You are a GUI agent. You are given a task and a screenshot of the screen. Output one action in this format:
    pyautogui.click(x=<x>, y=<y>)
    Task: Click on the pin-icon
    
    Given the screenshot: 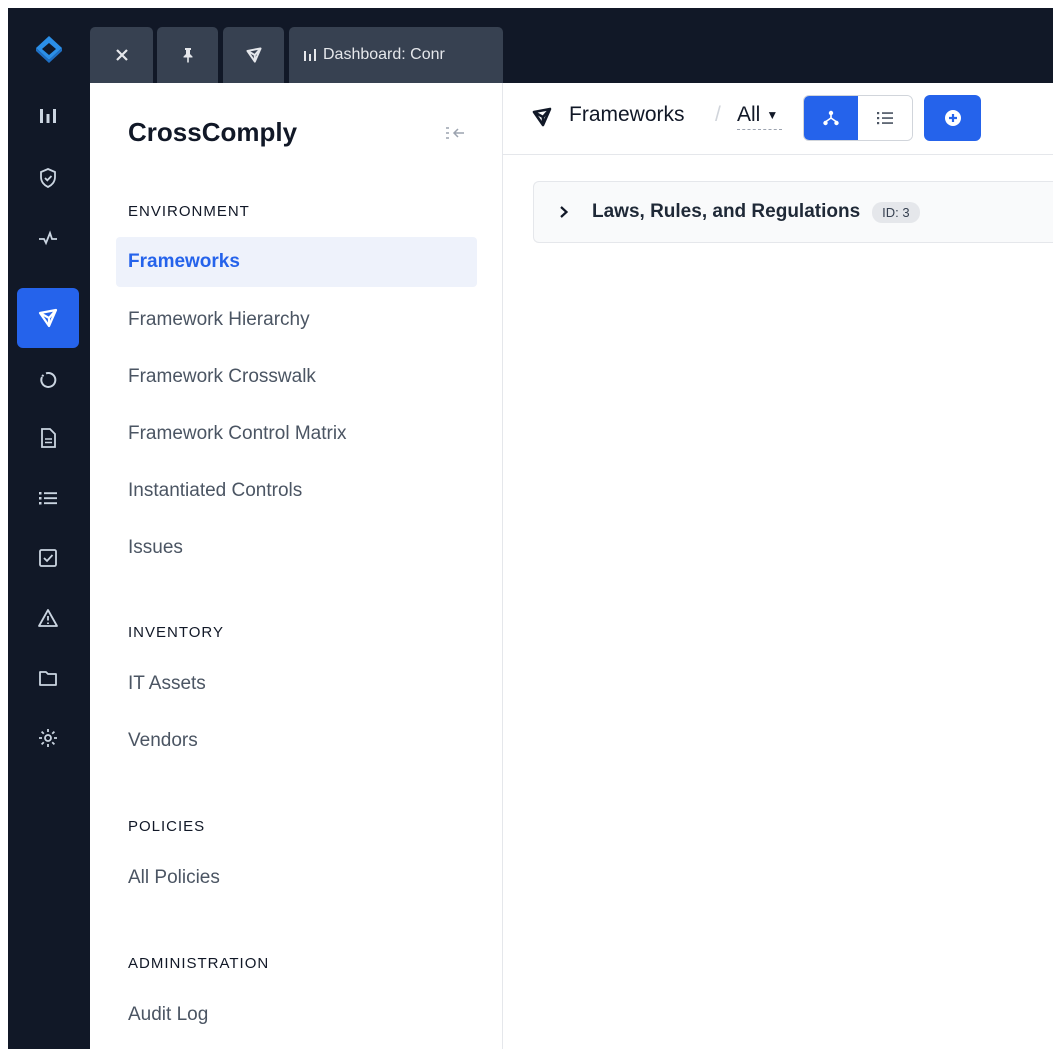 What is the action you would take?
    pyautogui.click(x=187, y=55)
    